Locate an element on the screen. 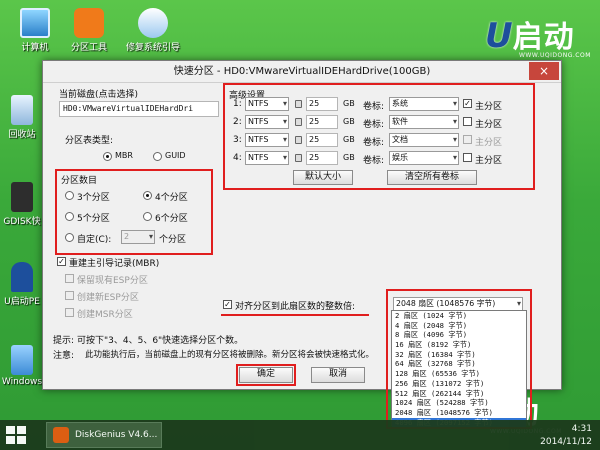 The width and height of the screenshot is (600, 450). uqidong-pe-icon is located at coordinates (22, 277).